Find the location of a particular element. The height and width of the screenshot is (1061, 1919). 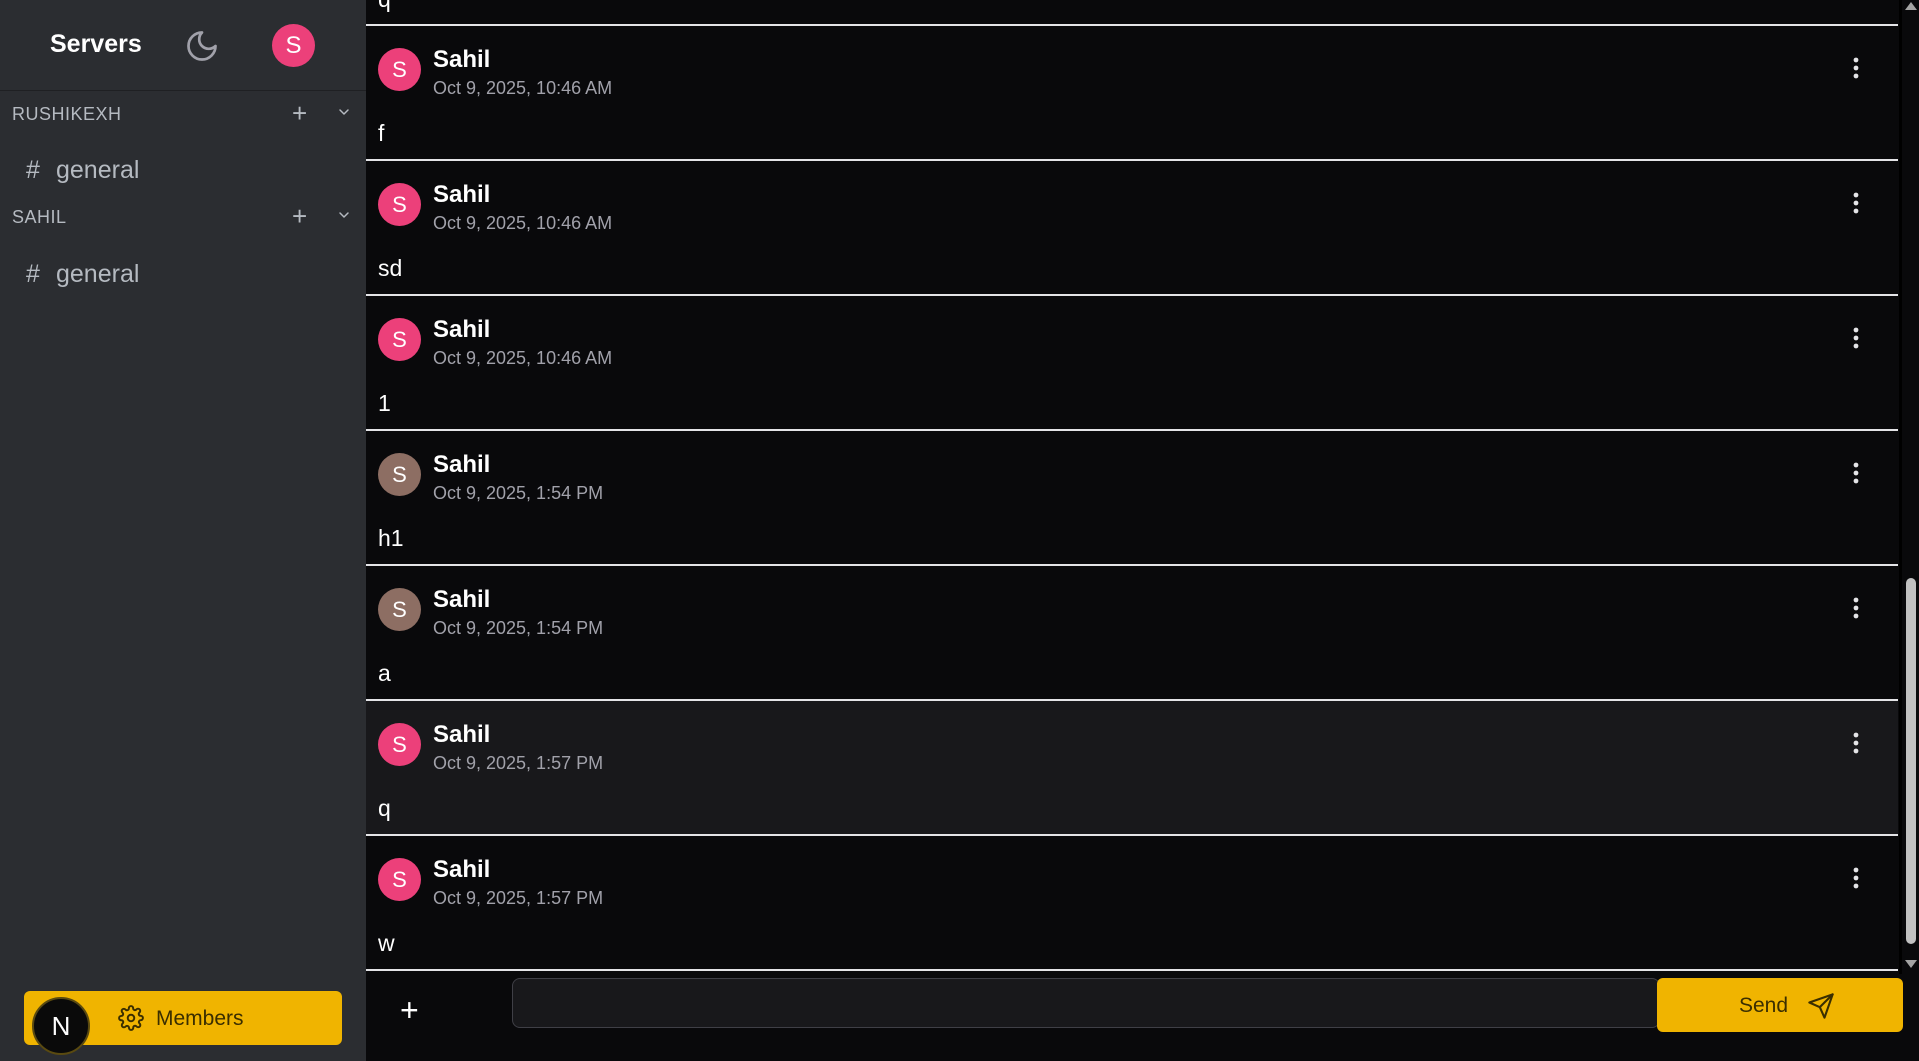

message-body: sd is located at coordinates (390, 268).